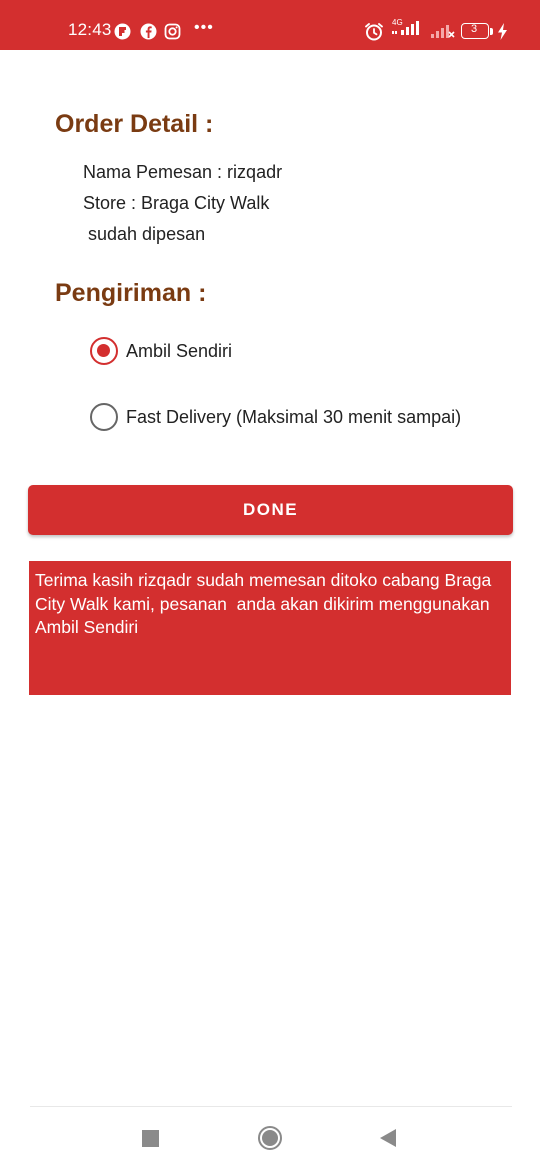 Image resolution: width=540 pixels, height=1170 pixels. I want to click on shipping-option-label: Ambil Sendiri, so click(179, 350).